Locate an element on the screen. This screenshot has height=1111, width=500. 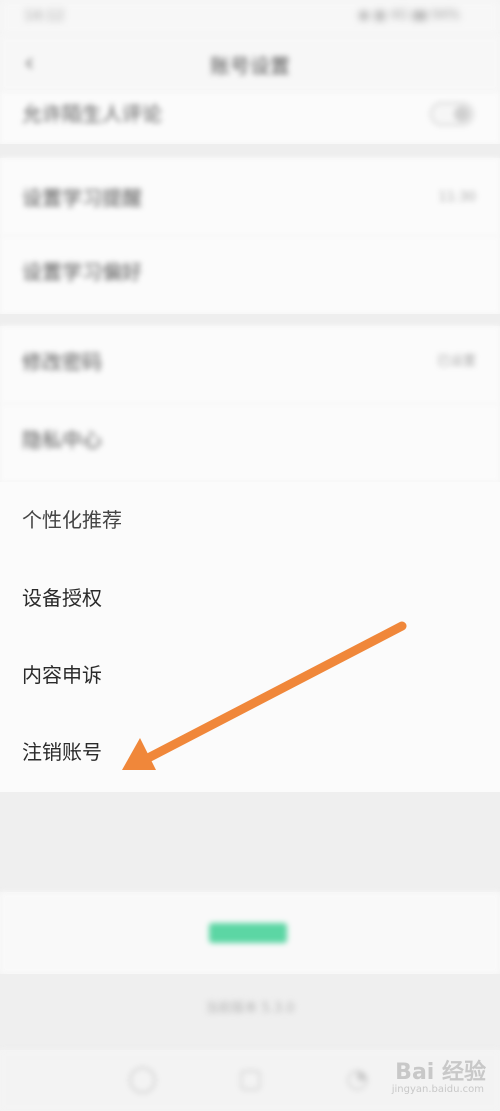
row-label: 隐私中心 is located at coordinates (62, 440).